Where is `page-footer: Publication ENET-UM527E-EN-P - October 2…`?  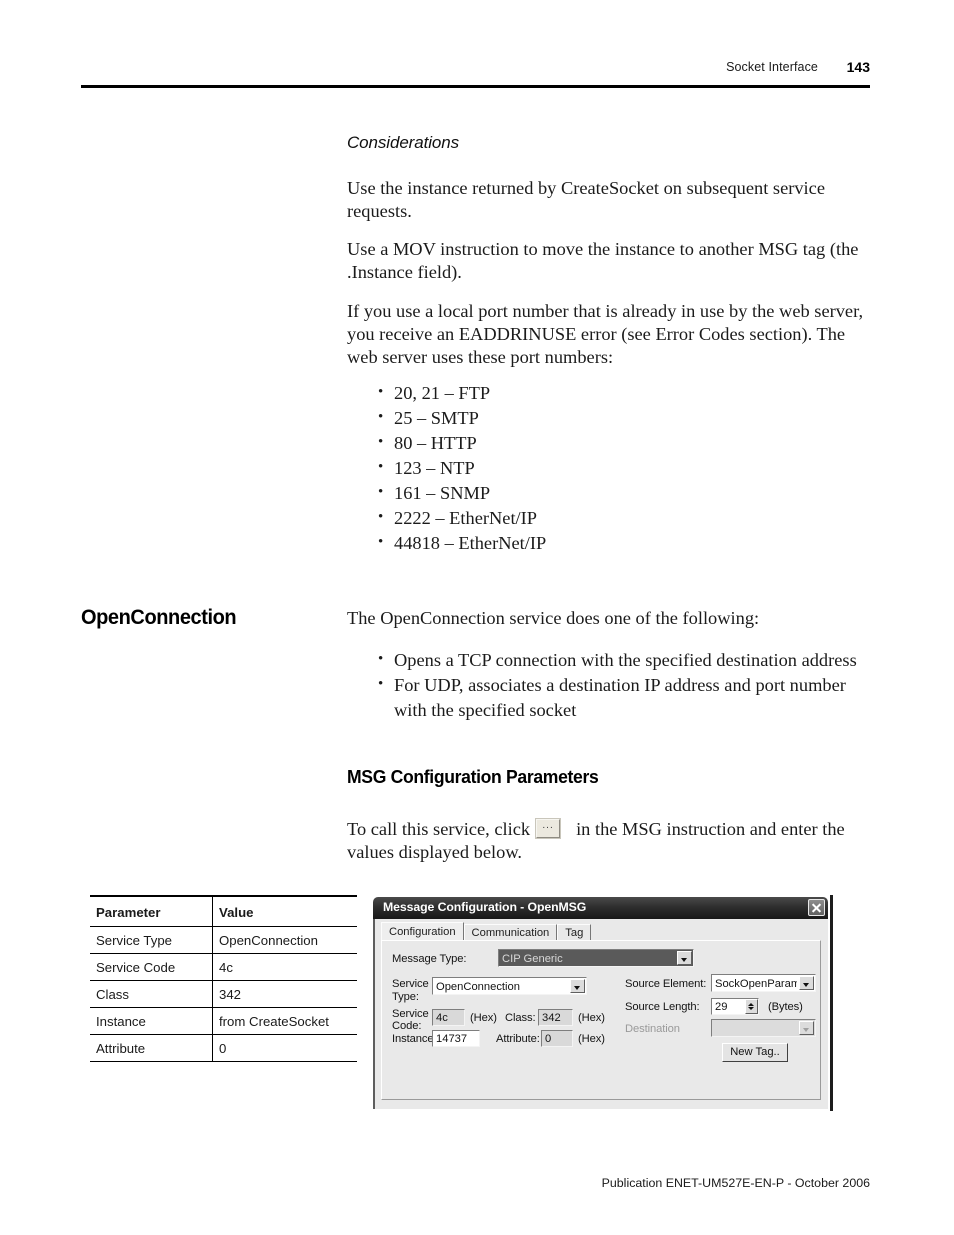
page-footer: Publication ENET-UM527E-EN-P - October 2… is located at coordinates (735, 1183).